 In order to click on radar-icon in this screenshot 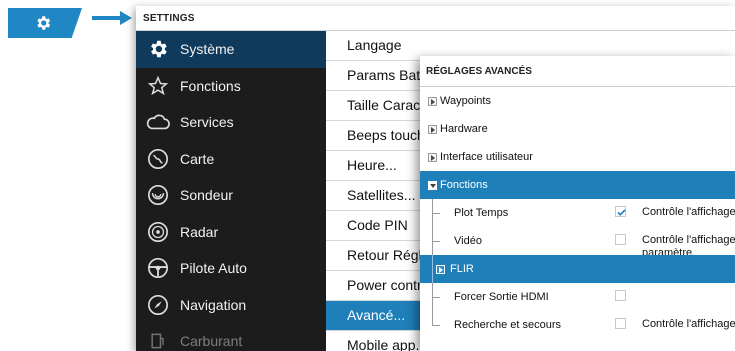, I will do `click(158, 231)`.